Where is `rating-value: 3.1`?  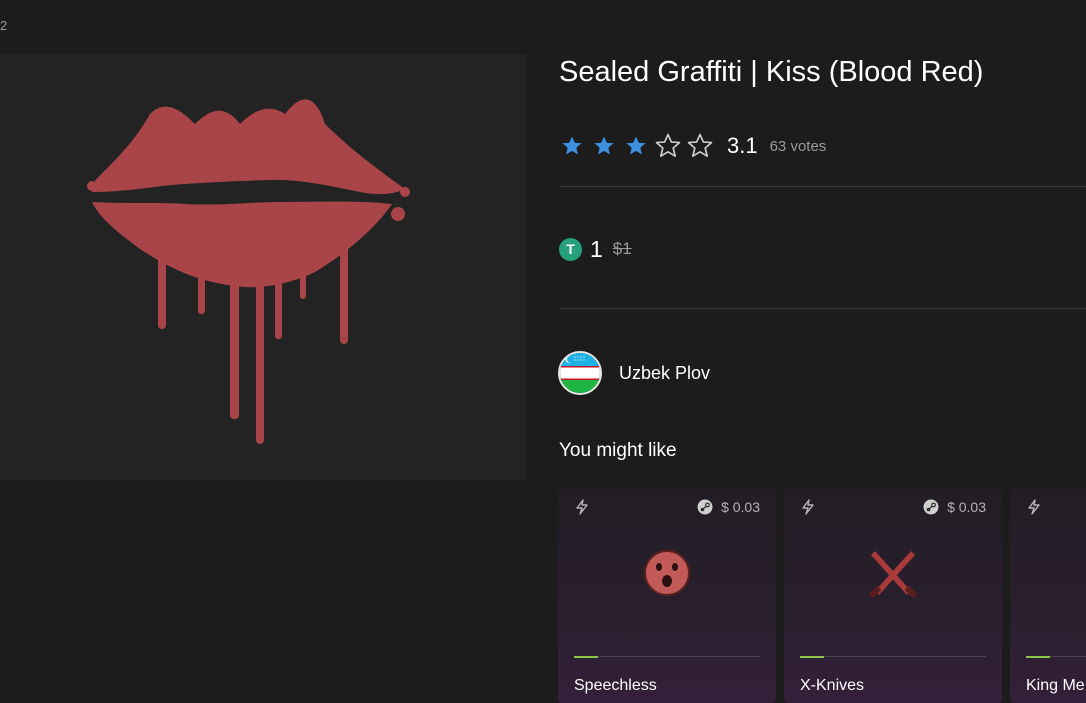 rating-value: 3.1 is located at coordinates (742, 145).